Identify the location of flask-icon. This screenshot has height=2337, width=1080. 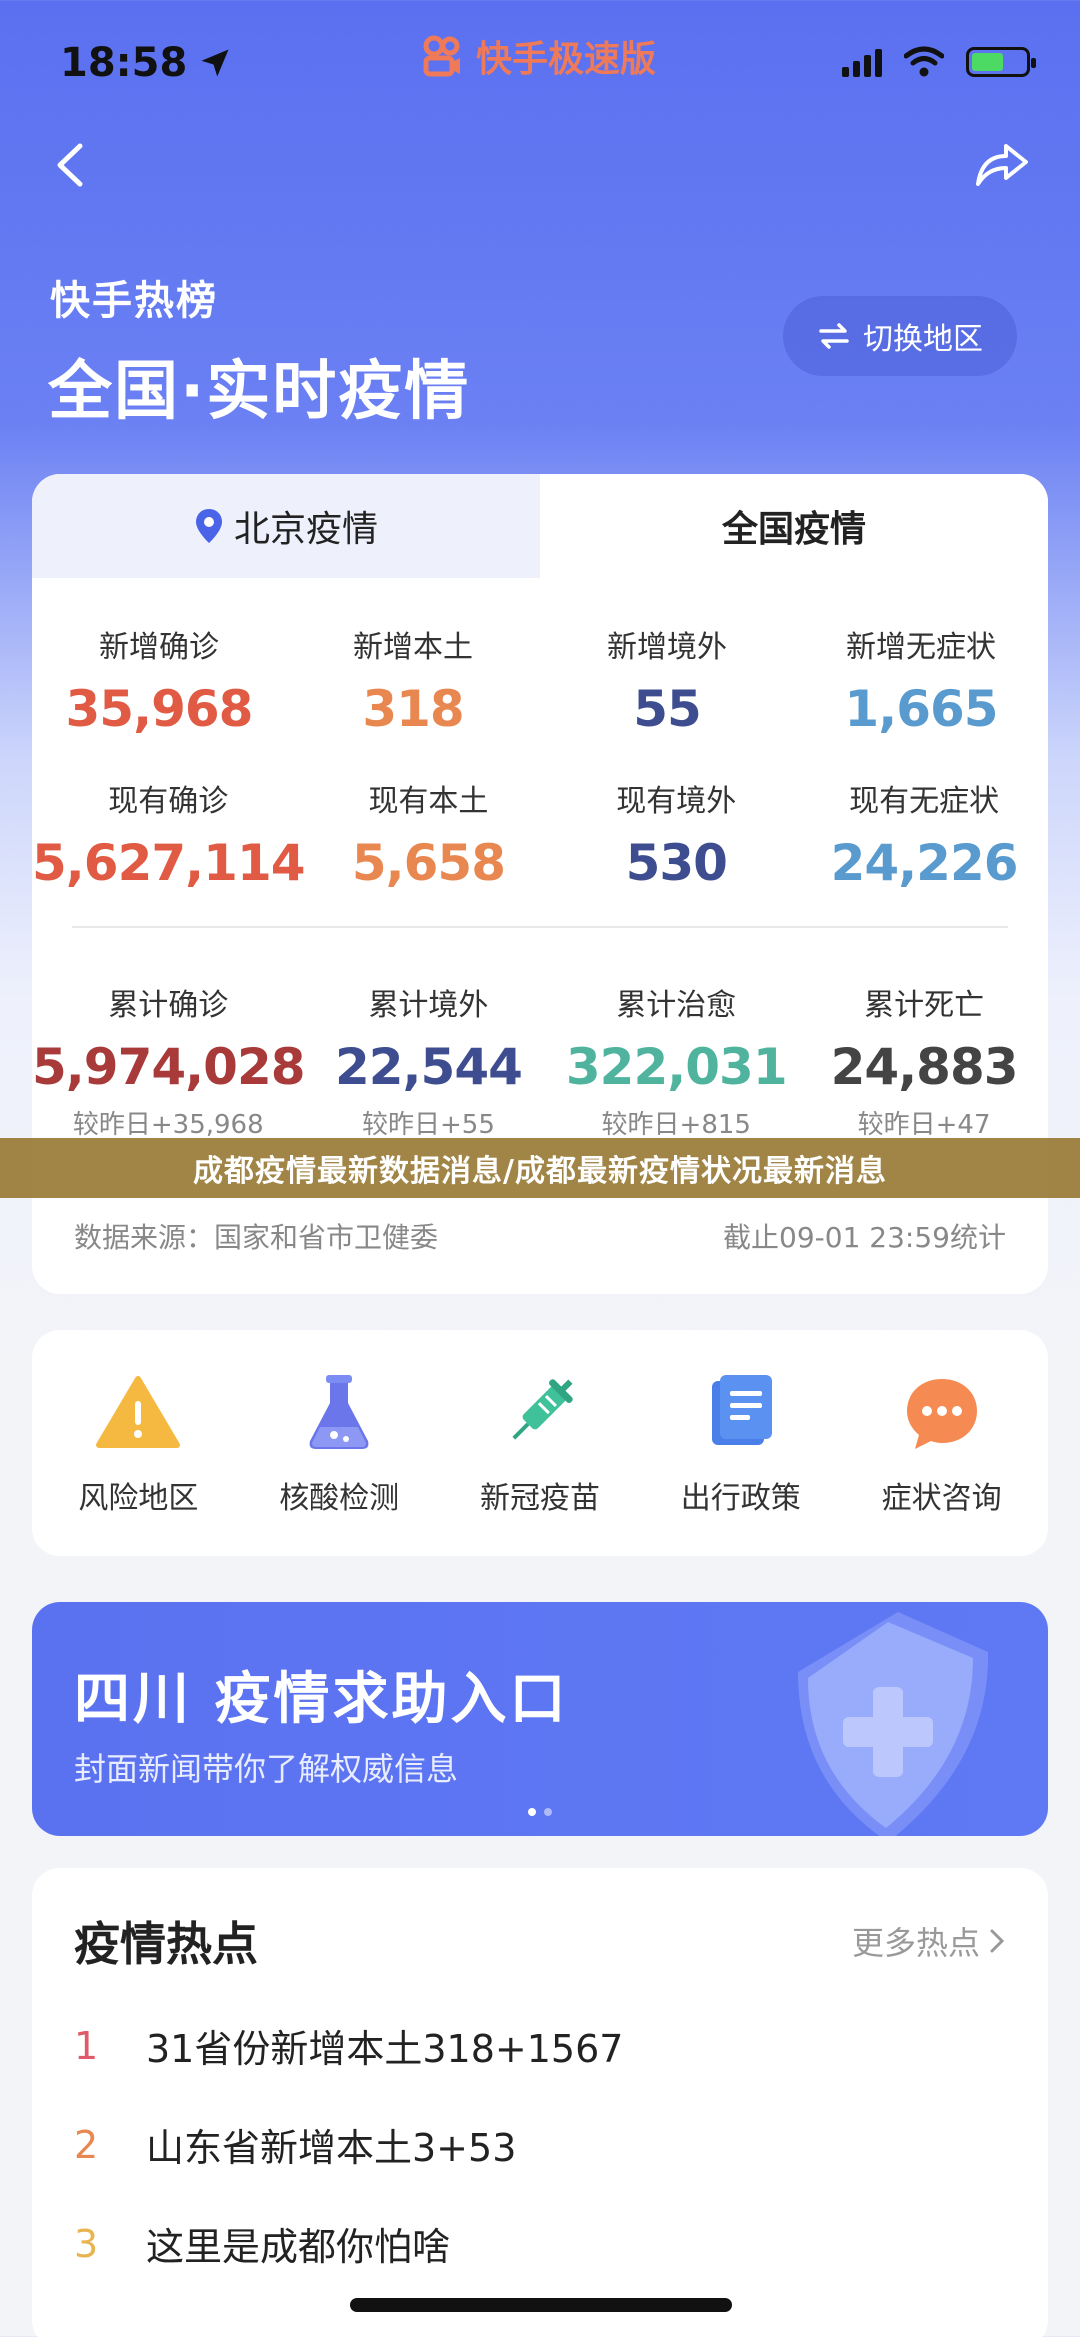
(339, 1412).